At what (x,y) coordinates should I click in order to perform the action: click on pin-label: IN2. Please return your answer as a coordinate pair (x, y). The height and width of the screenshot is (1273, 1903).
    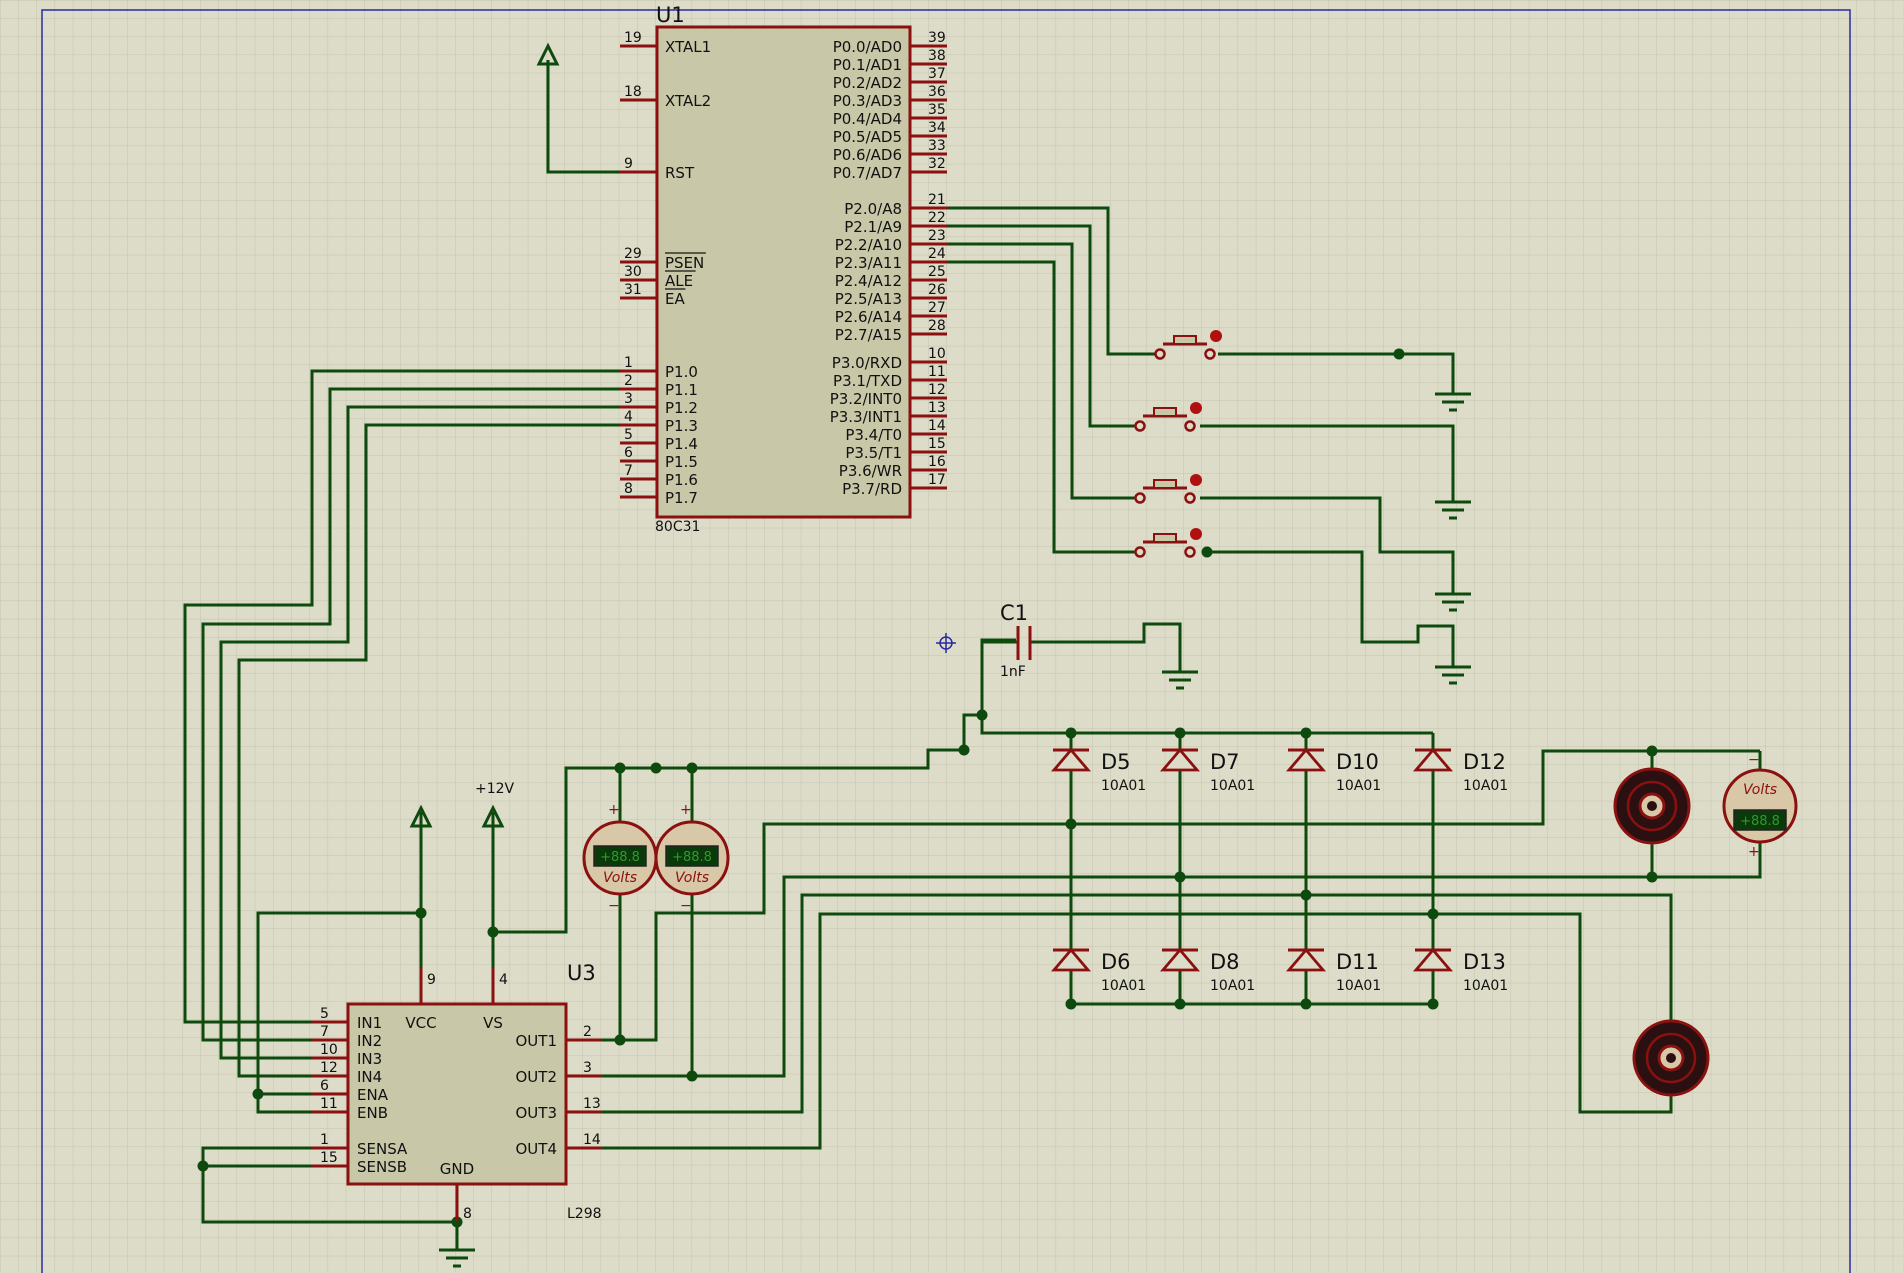
    Looking at the image, I should click on (369, 1041).